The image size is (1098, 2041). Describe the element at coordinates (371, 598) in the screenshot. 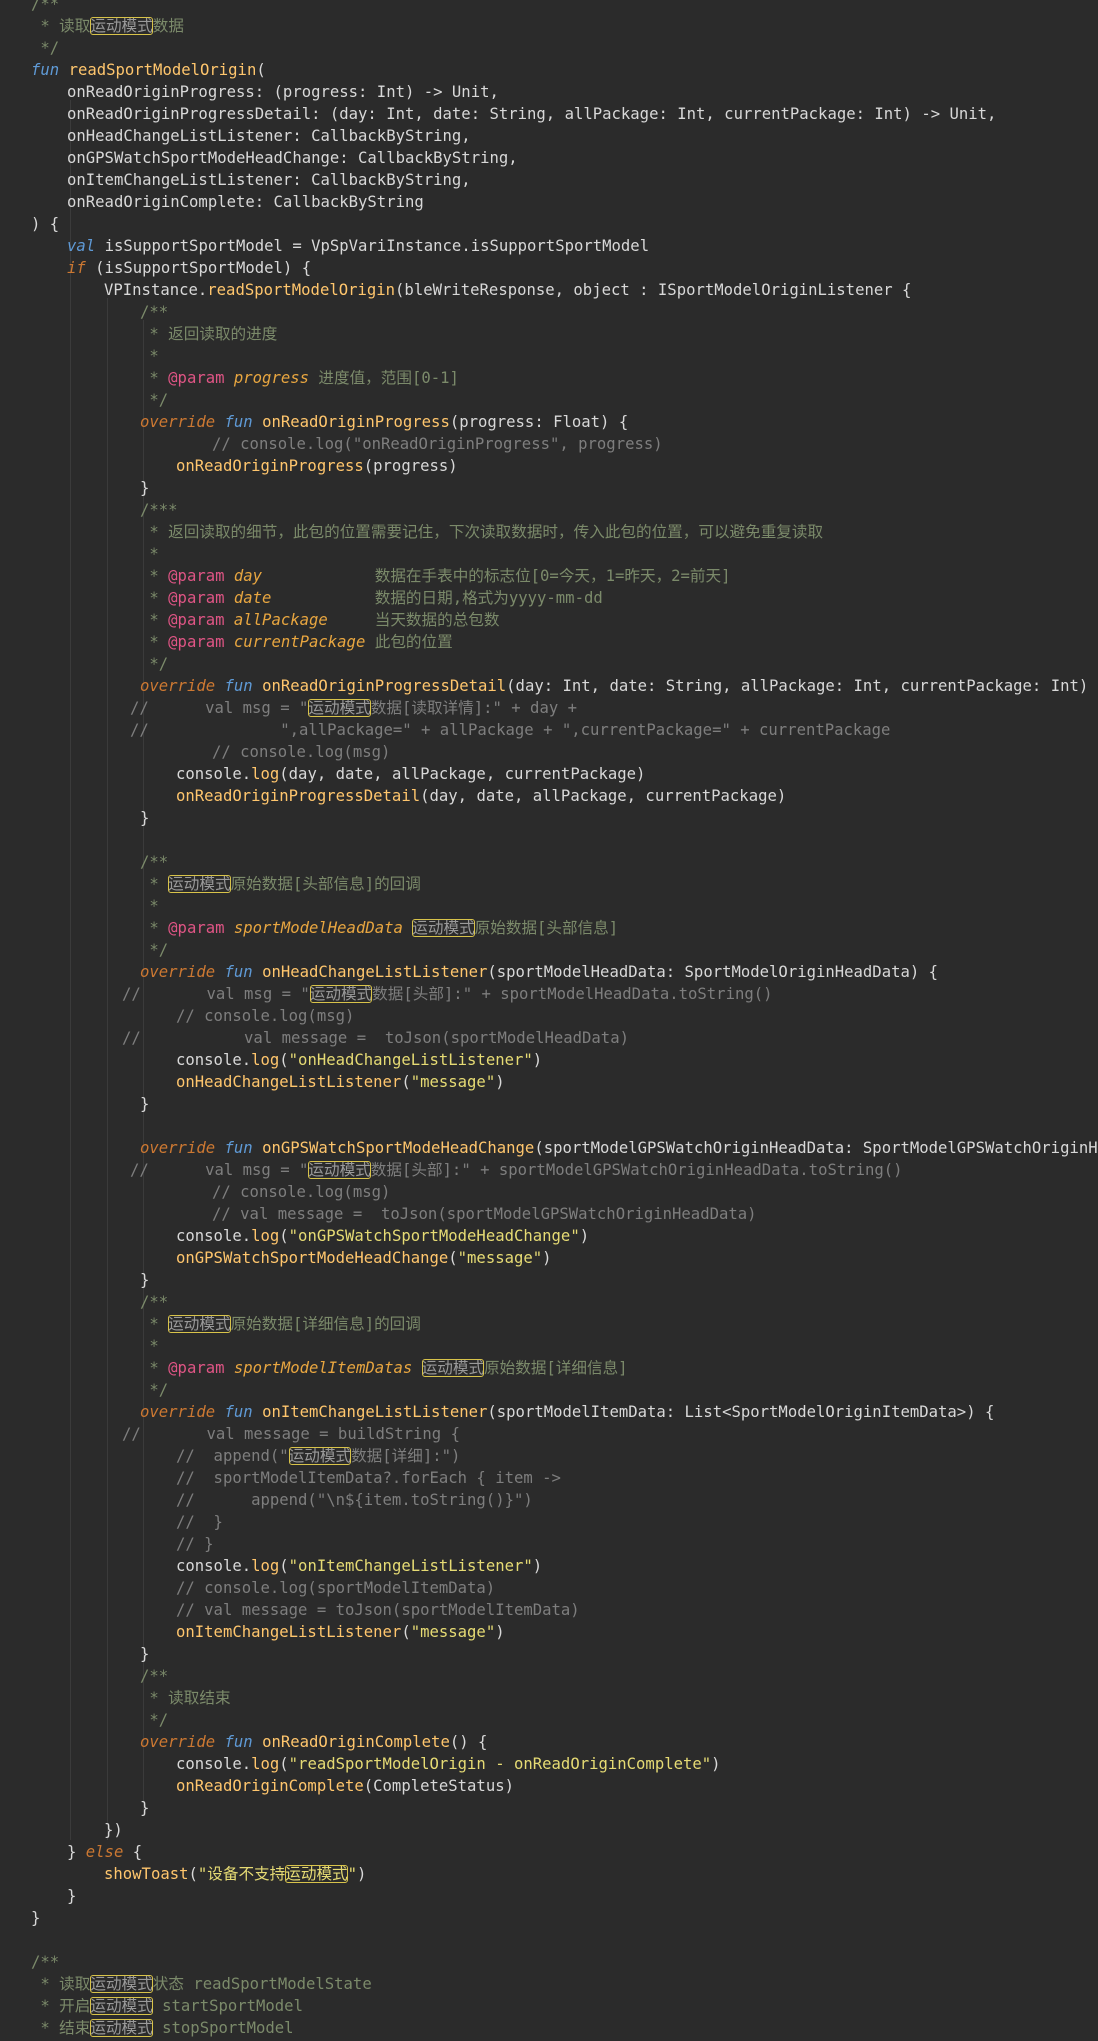

I see `code-line: * @param date 数据的日期,格式为yyyy-mm-dd` at that location.